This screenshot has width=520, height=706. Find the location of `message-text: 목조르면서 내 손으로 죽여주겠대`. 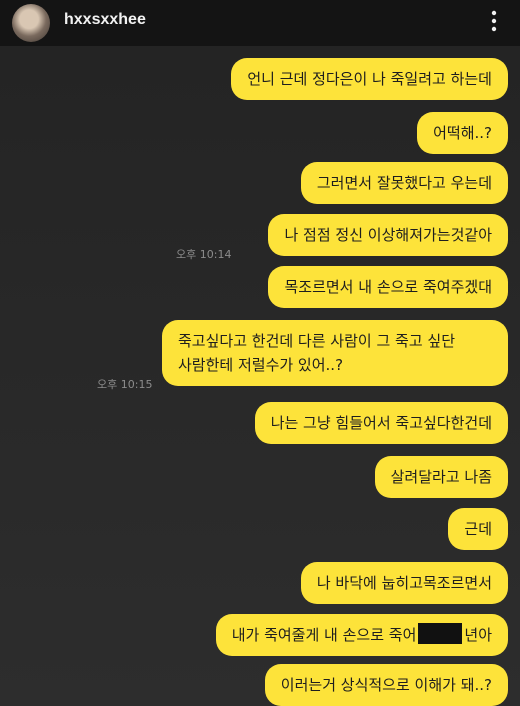

message-text: 목조르면서 내 손으로 죽여주겠대 is located at coordinates (388, 287).